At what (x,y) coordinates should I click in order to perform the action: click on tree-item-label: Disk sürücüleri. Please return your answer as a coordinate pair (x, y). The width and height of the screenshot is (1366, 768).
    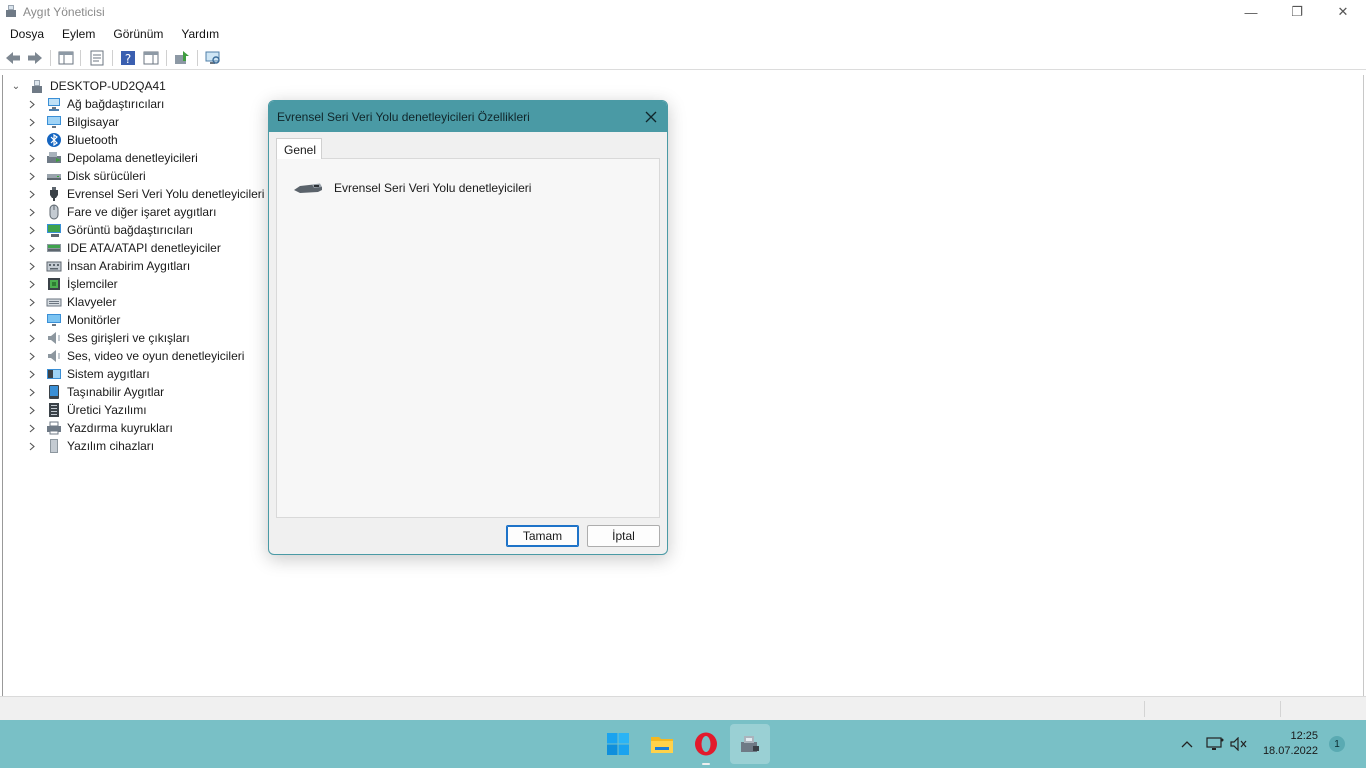
    Looking at the image, I should click on (106, 176).